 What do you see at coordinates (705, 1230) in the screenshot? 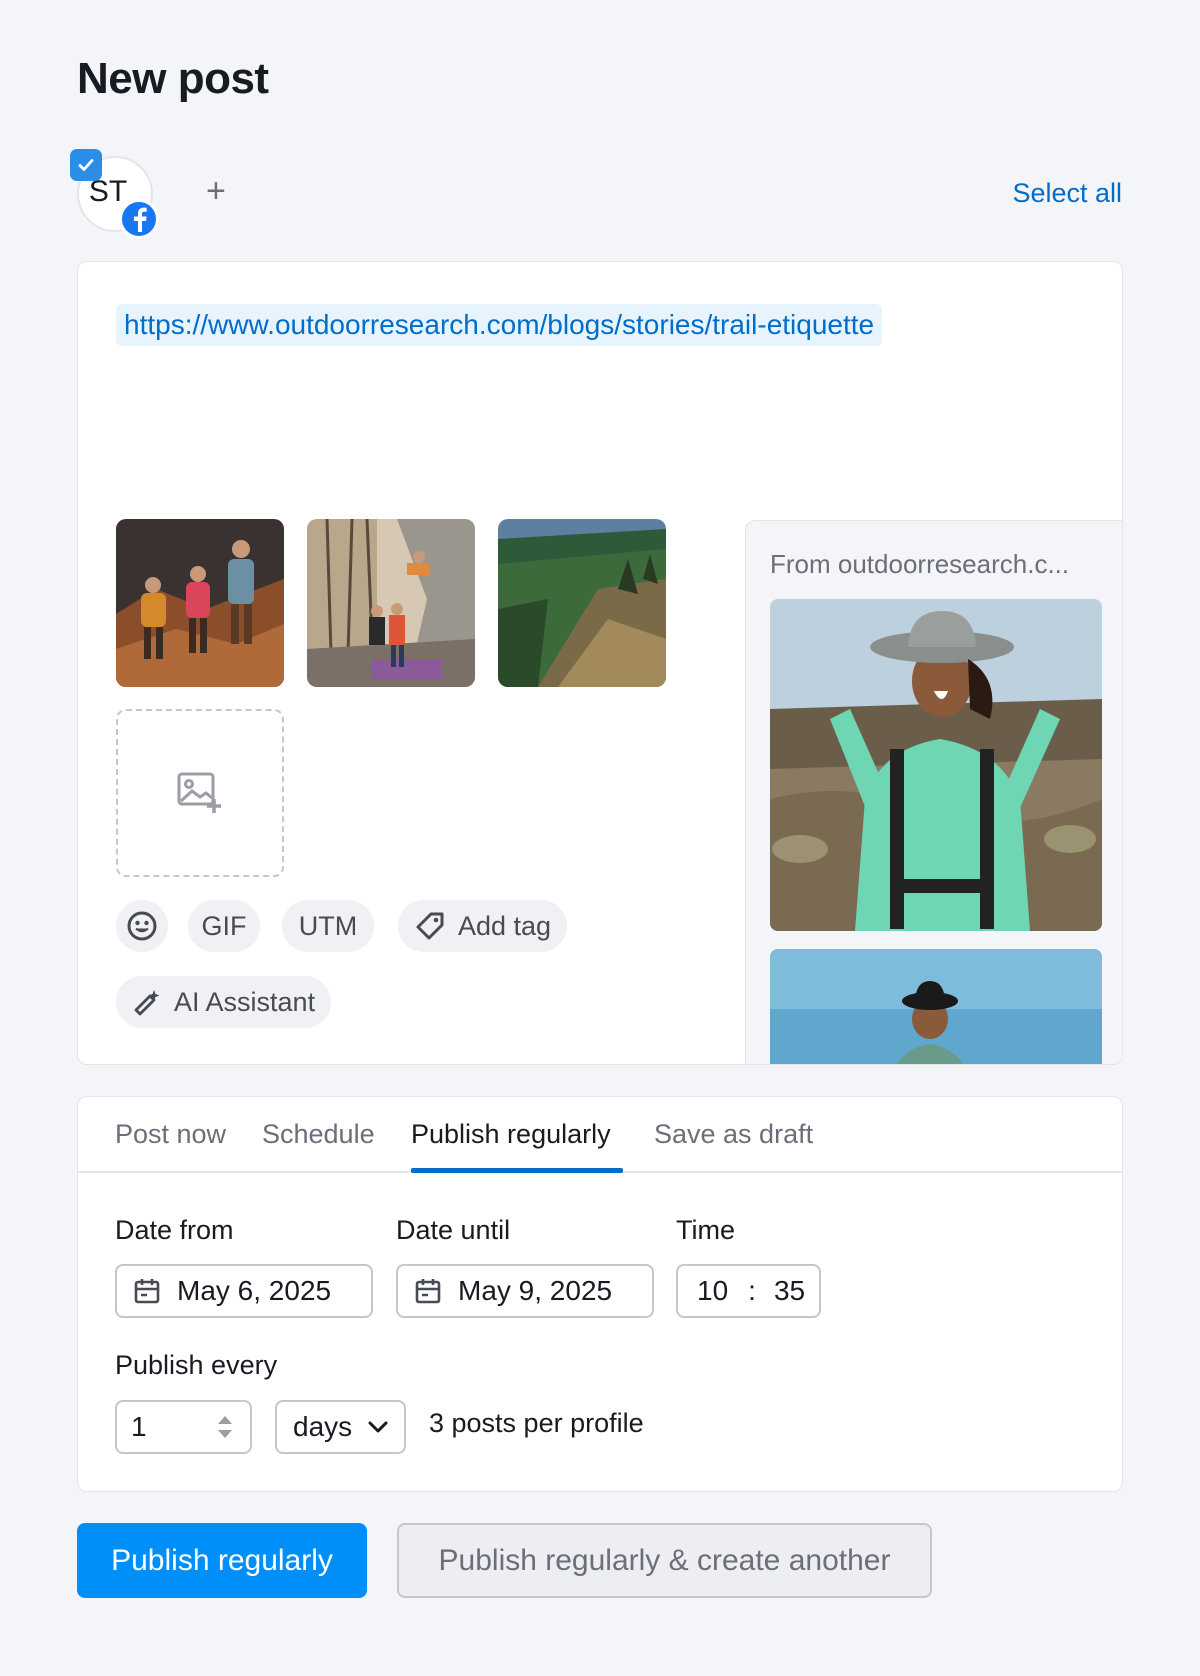
I see `time-label: Time` at bounding box center [705, 1230].